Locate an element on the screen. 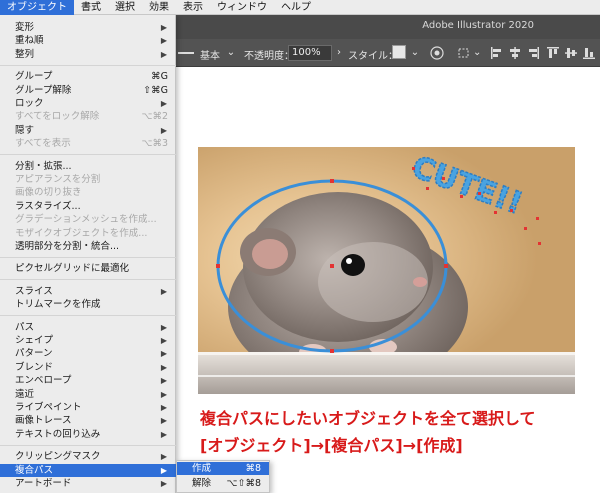 The image size is (600, 493). graphic-style-swatch is located at coordinates (399, 52).